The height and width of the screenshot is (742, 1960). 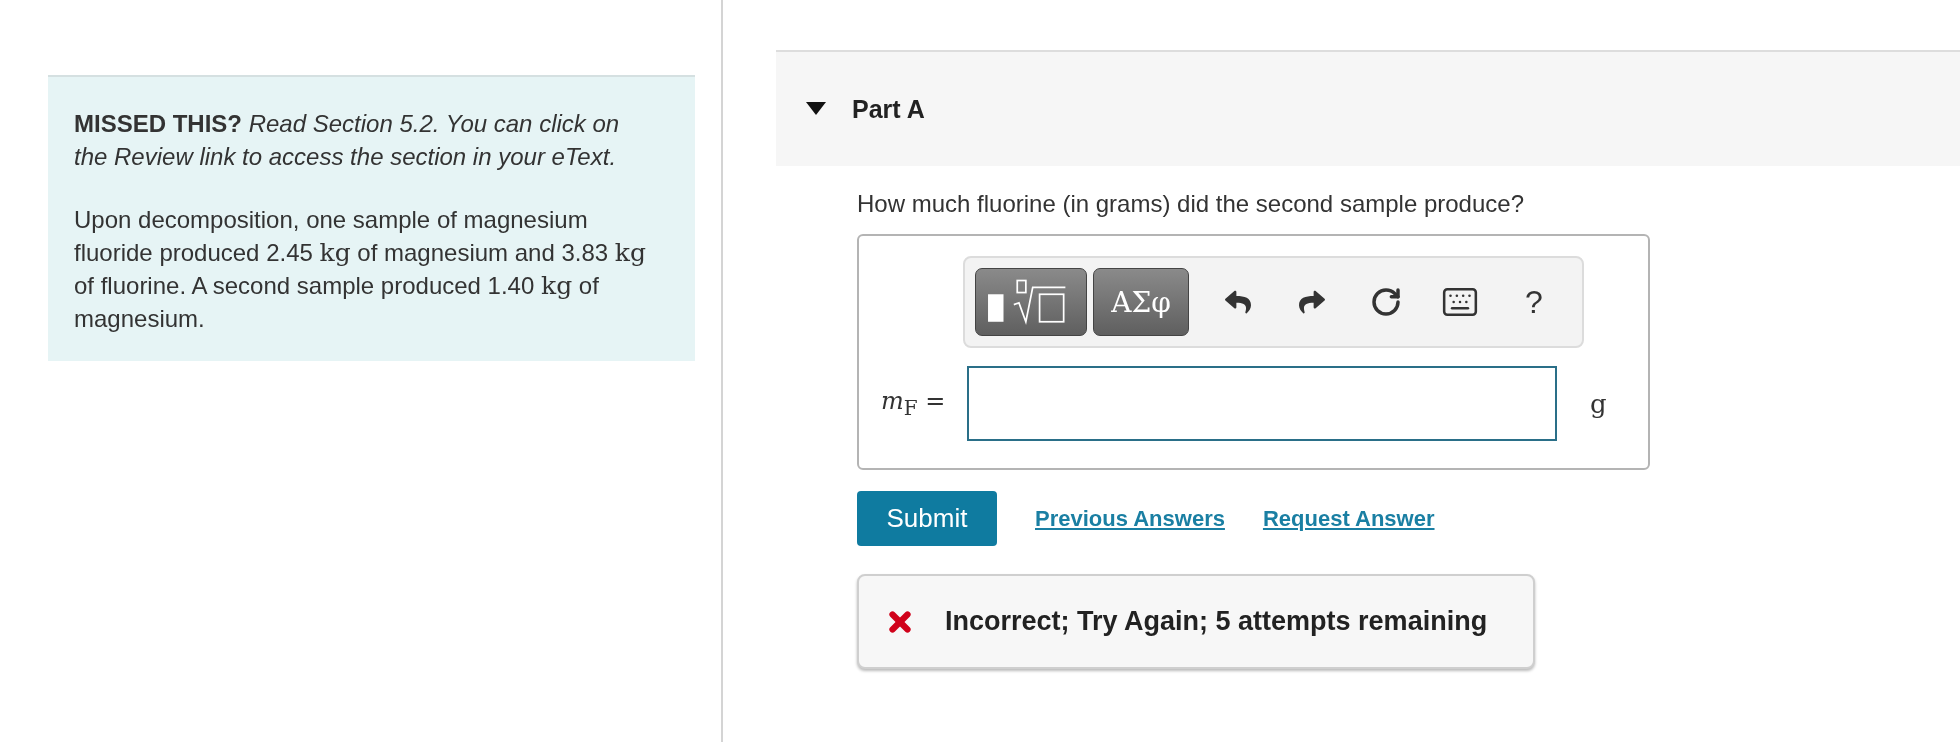 I want to click on collapse-triangle-icon, so click(x=816, y=109).